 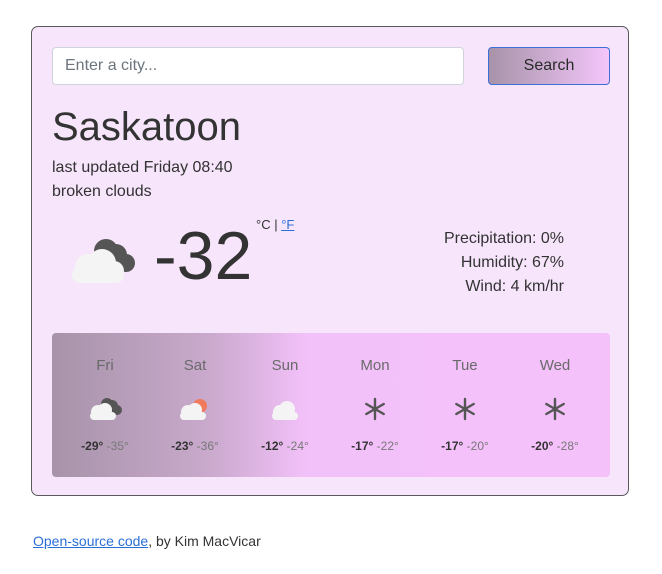 I want to click on forecast-day-name: Tue, so click(x=465, y=365).